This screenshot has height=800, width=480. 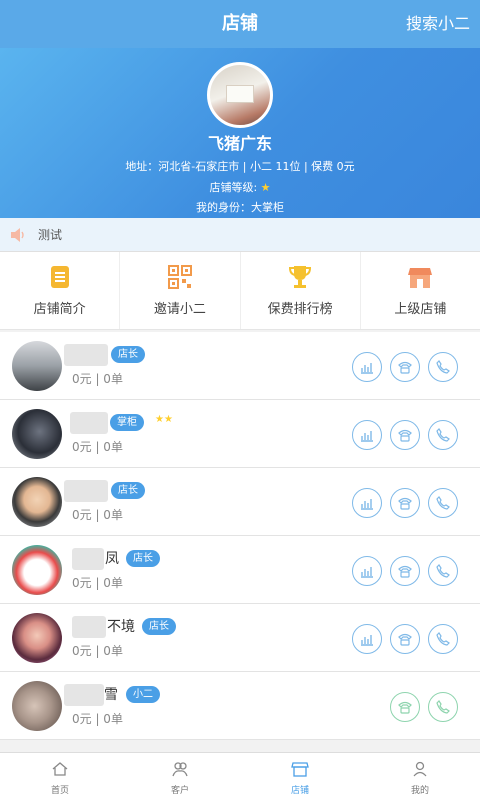 What do you see at coordinates (60, 776) in the screenshot?
I see `tab-home: 首页` at bounding box center [60, 776].